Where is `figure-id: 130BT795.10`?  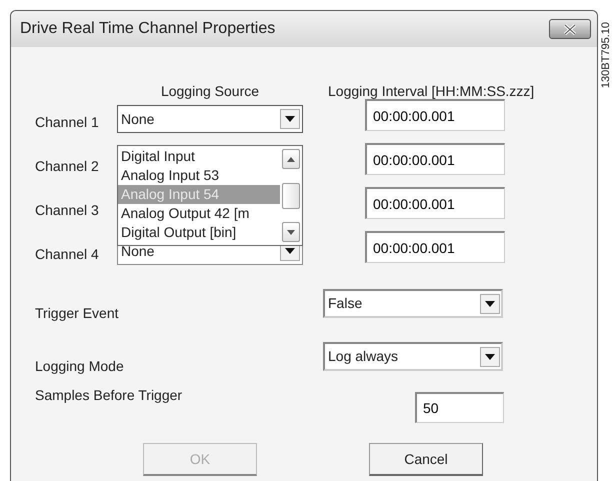 figure-id: 130BT795.10 is located at coordinates (606, 55).